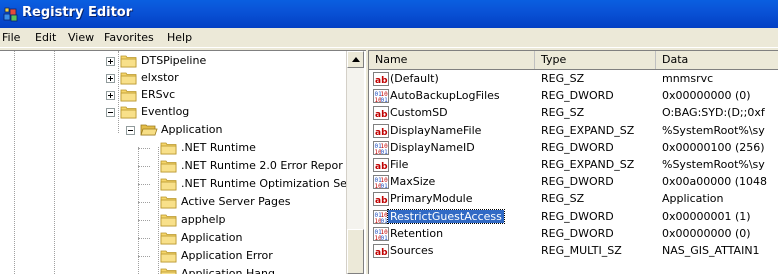 The width and height of the screenshot is (778, 274). What do you see at coordinates (355, 251) in the screenshot?
I see `scroll-thumb` at bounding box center [355, 251].